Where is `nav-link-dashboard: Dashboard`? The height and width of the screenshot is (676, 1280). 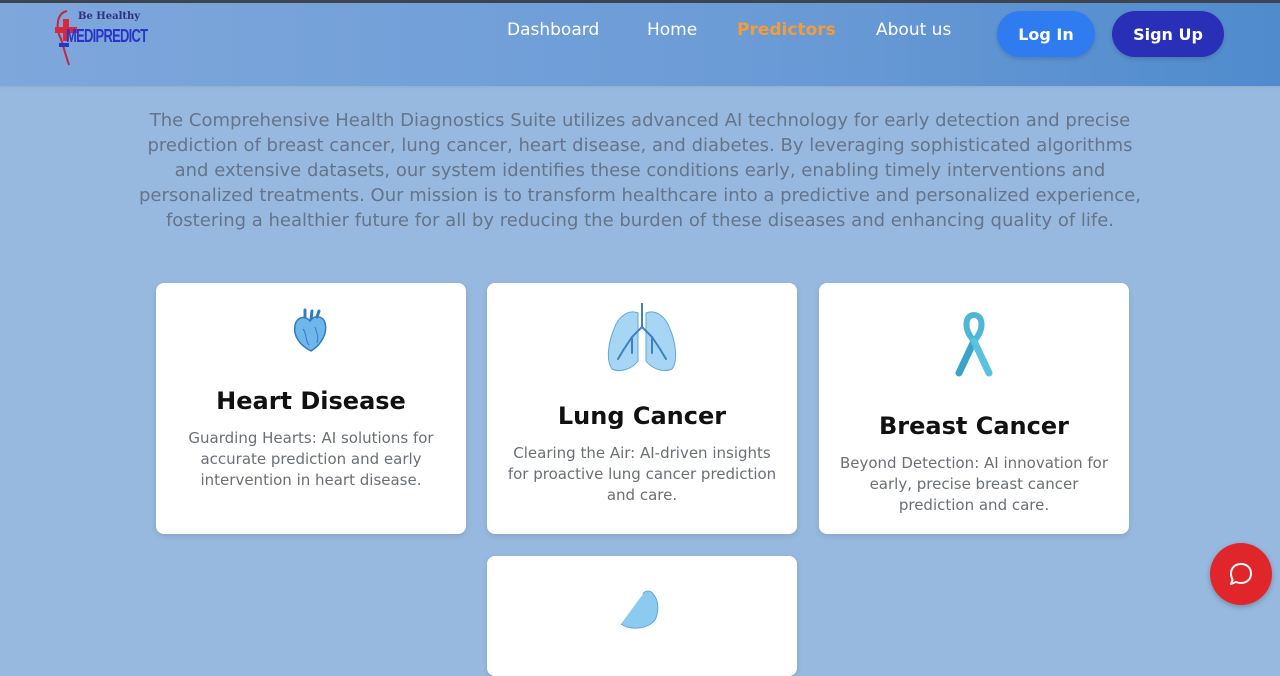 nav-link-dashboard: Dashboard is located at coordinates (553, 30).